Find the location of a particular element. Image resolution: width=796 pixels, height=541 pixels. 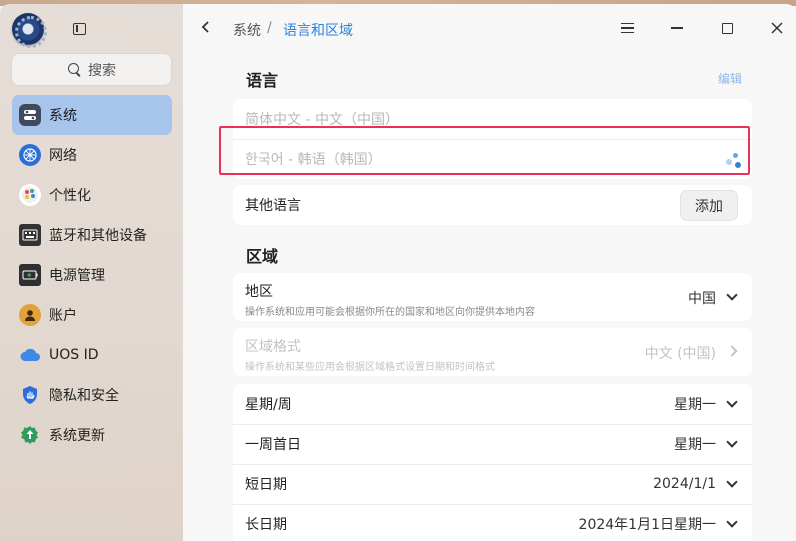

other-languages-card: 其他语言 添加 is located at coordinates (492, 205).